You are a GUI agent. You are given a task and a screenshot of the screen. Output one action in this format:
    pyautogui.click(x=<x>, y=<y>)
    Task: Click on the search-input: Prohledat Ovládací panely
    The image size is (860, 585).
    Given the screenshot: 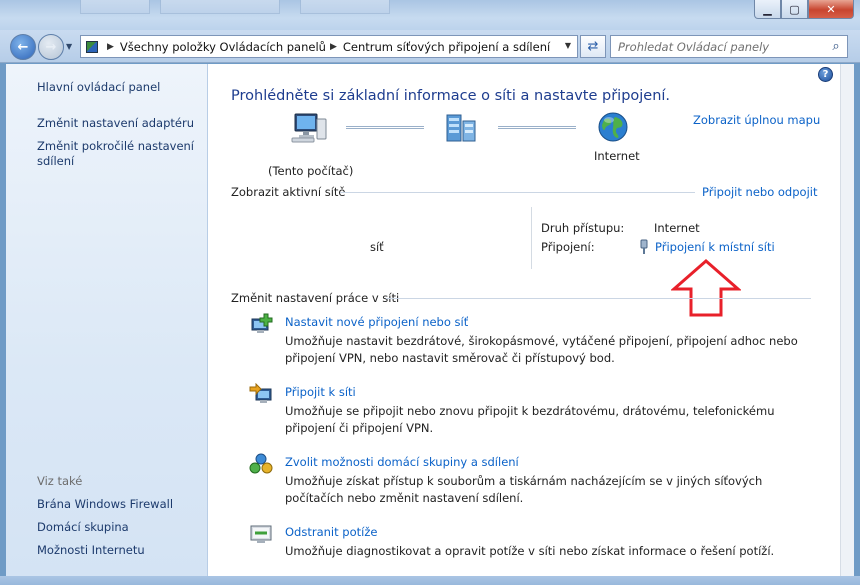 What is the action you would take?
    pyautogui.click(x=721, y=47)
    